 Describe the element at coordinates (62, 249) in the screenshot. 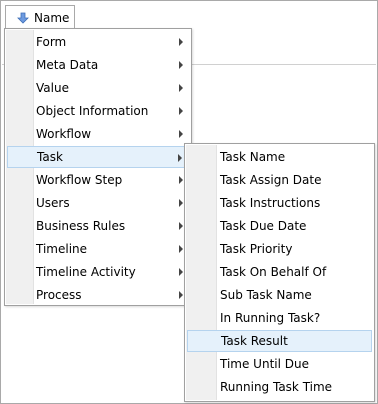

I see `menu-item-label: Timeline` at that location.